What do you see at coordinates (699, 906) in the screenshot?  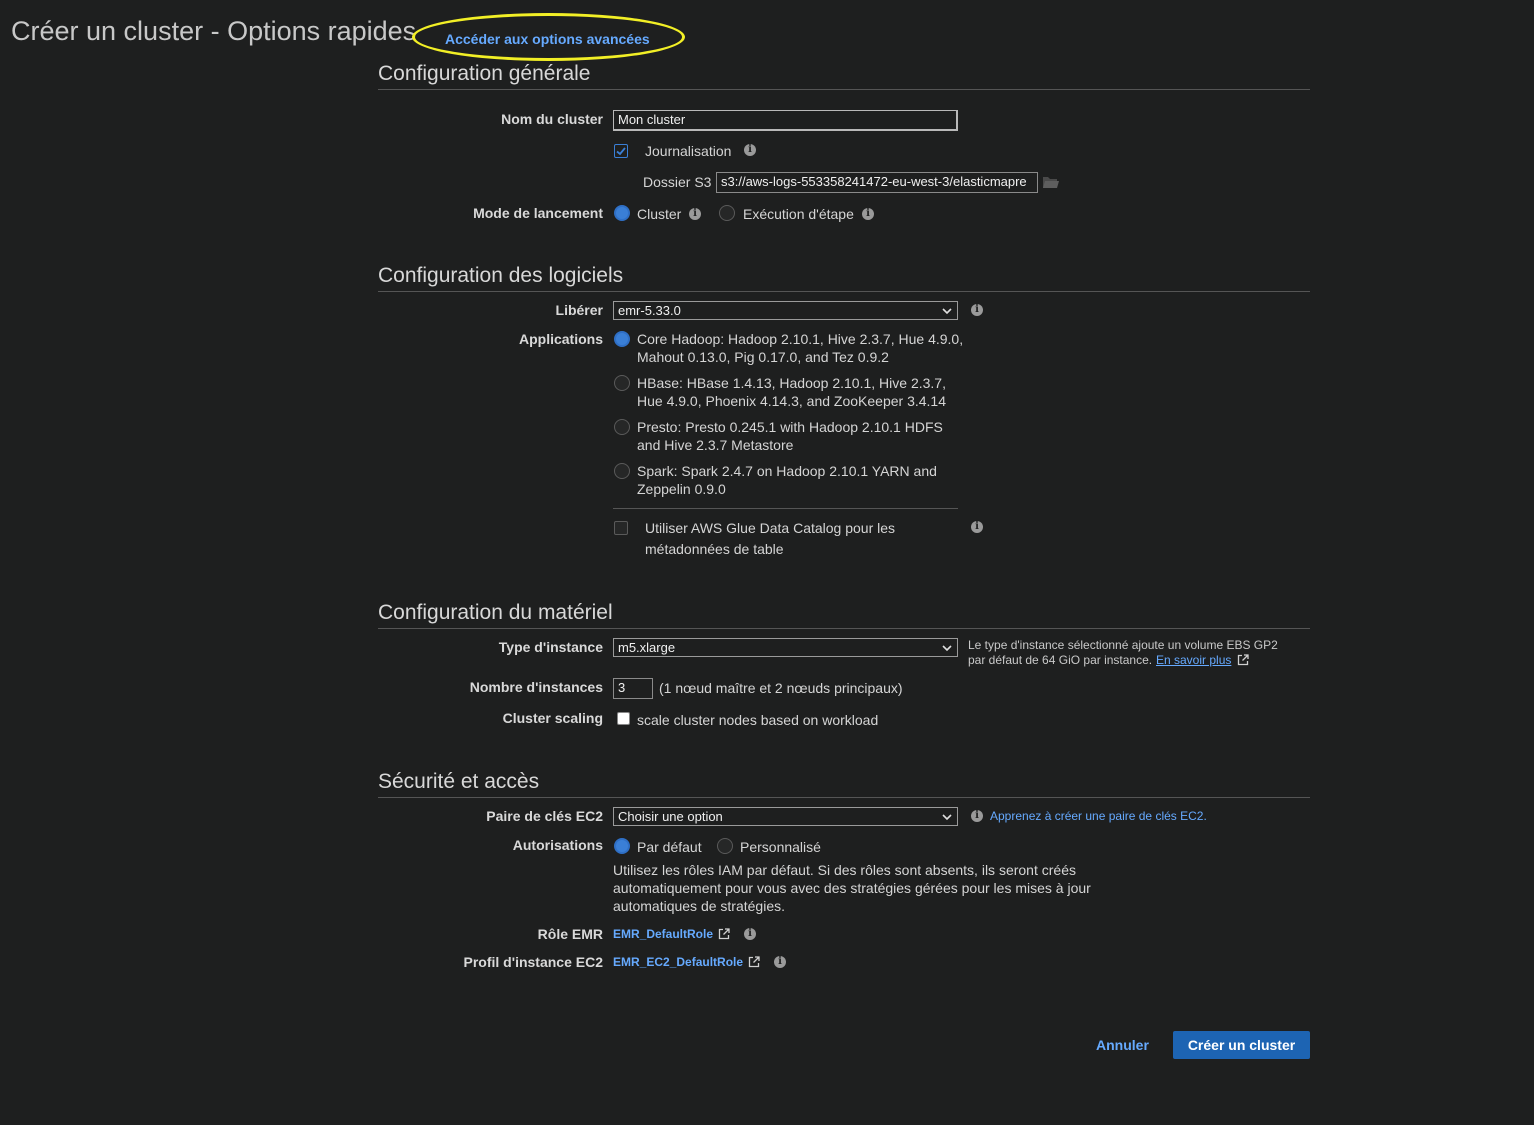 I see `permissions-description-line3: automatiques de stratégies.` at bounding box center [699, 906].